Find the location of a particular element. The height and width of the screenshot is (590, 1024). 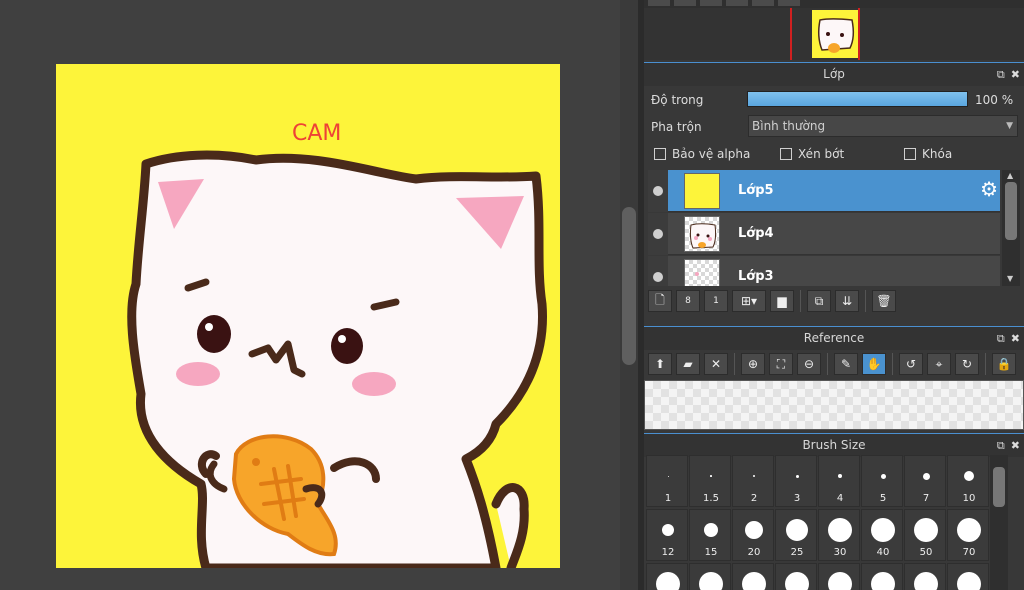

zoom-out-button: ⊖ is located at coordinates (809, 364).